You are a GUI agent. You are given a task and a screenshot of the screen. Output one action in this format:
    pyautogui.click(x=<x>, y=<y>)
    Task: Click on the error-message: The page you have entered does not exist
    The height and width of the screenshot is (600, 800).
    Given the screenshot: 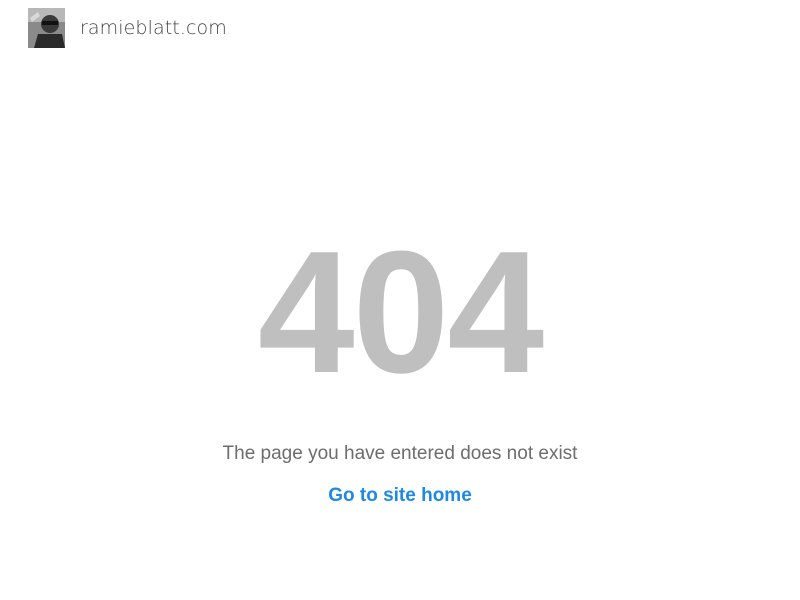 What is the action you would take?
    pyautogui.click(x=400, y=453)
    